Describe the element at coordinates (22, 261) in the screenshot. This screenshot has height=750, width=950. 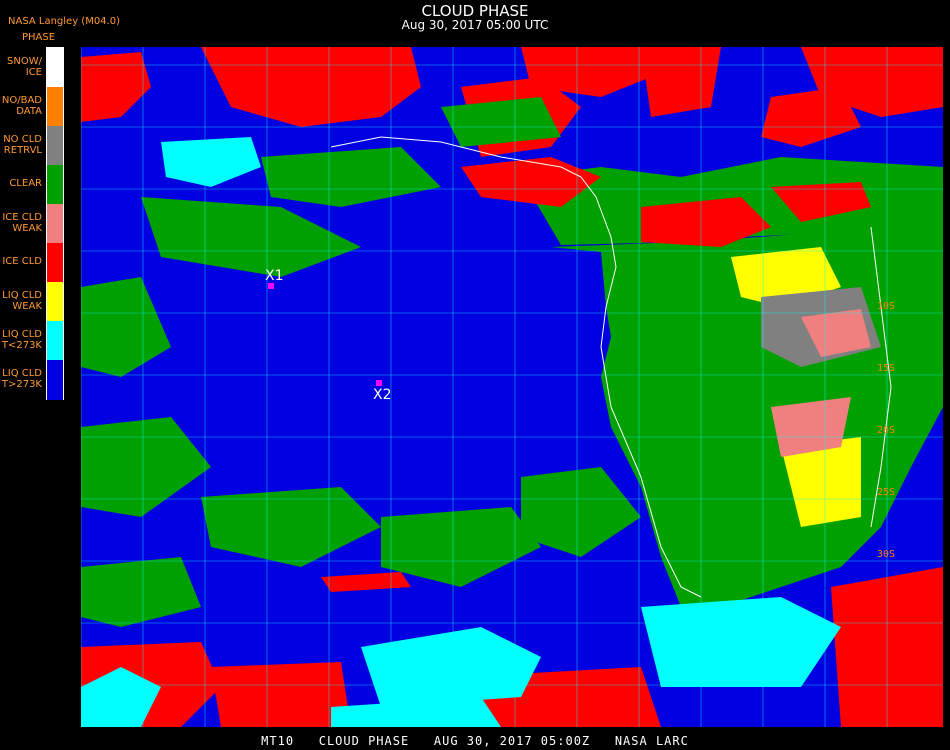
I see `legend-item-label: ICE CLD` at that location.